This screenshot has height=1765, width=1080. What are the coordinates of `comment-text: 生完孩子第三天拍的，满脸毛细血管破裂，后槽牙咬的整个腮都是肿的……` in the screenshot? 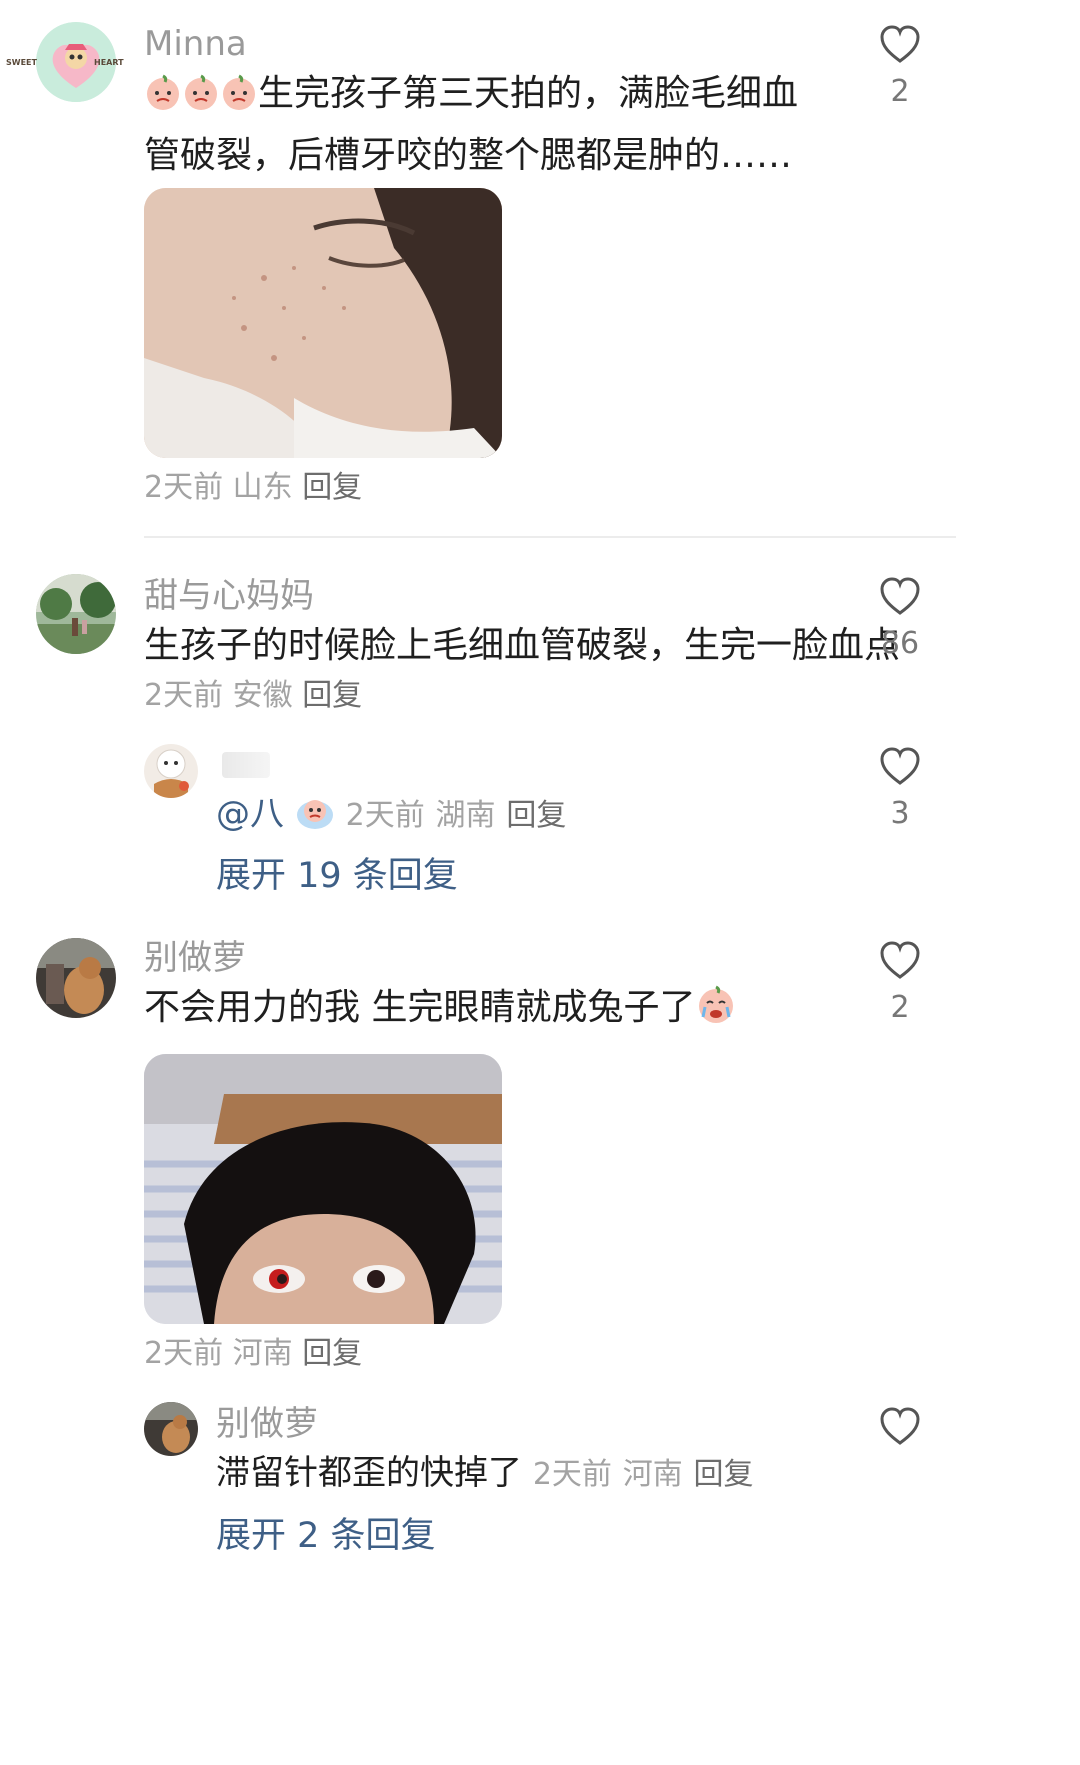 It's located at (484, 125).